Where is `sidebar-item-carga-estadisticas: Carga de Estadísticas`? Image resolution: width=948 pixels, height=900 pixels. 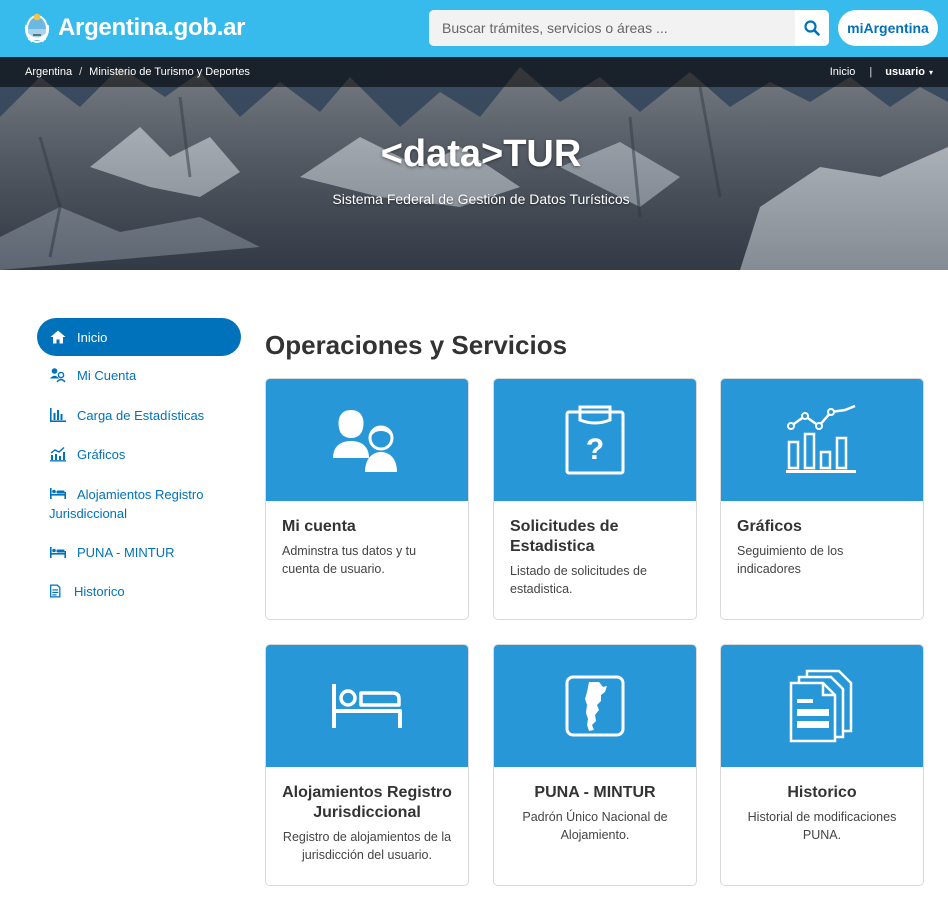 sidebar-item-carga-estadisticas: Carga de Estadísticas is located at coordinates (139, 415).